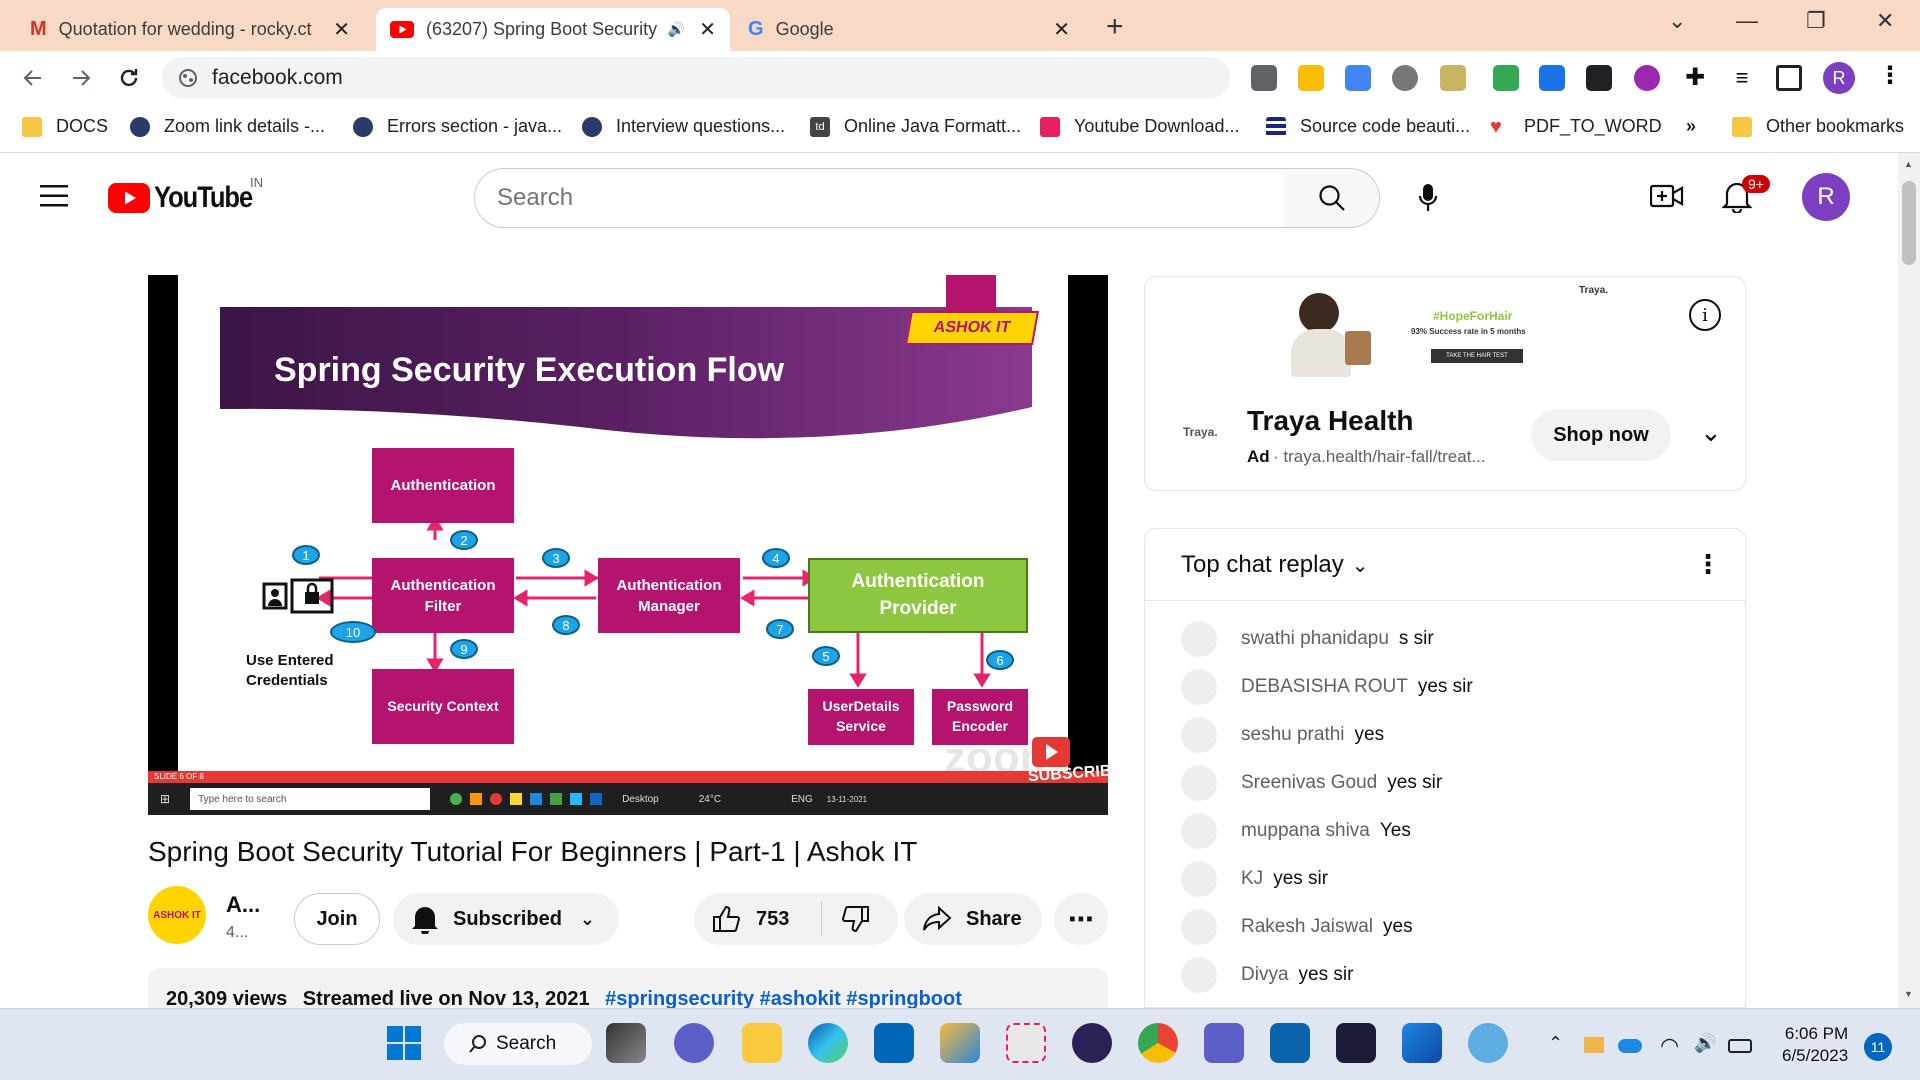 The width and height of the screenshot is (1920, 1080). Describe the element at coordinates (1026, 1043) in the screenshot. I see `snipping-tool-icon` at that location.